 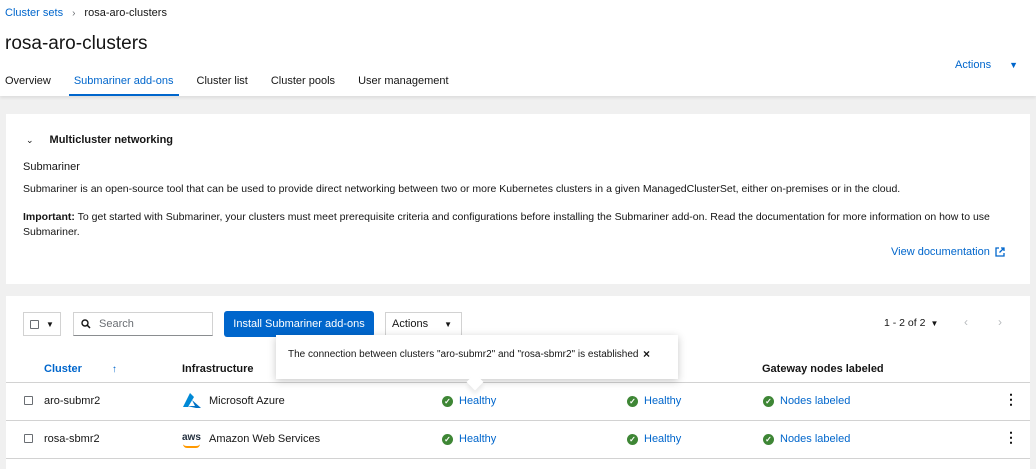 What do you see at coordinates (123, 85) in the screenshot?
I see `tab-submariner-add-ons: Submariner add-ons` at bounding box center [123, 85].